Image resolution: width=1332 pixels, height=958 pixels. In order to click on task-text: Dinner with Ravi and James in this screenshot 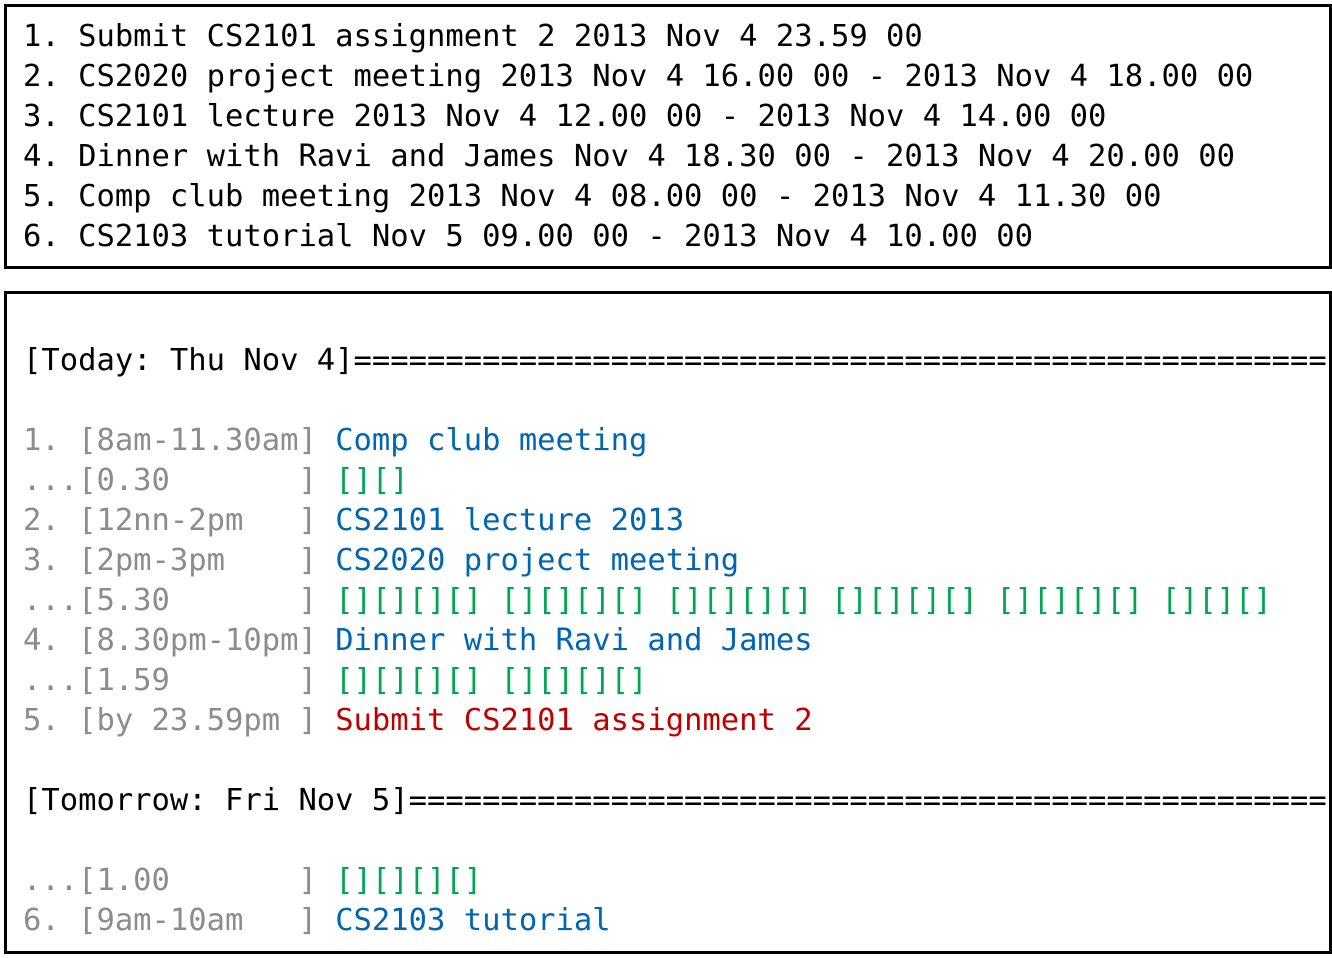, I will do `click(574, 640)`.